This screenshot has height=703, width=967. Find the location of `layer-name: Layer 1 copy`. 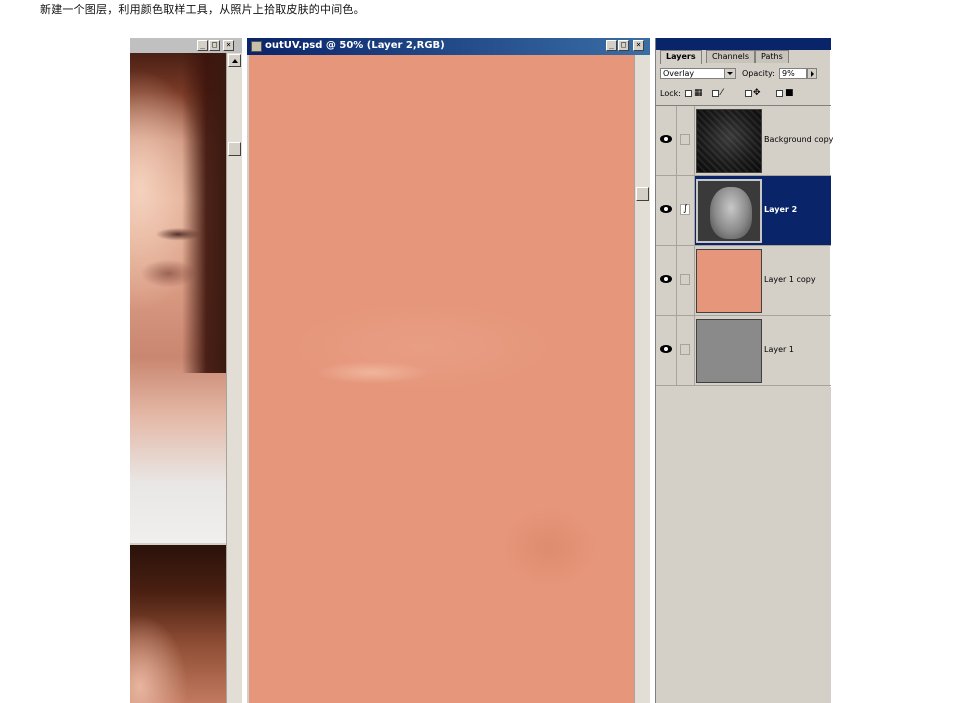

layer-name: Layer 1 copy is located at coordinates (790, 279).